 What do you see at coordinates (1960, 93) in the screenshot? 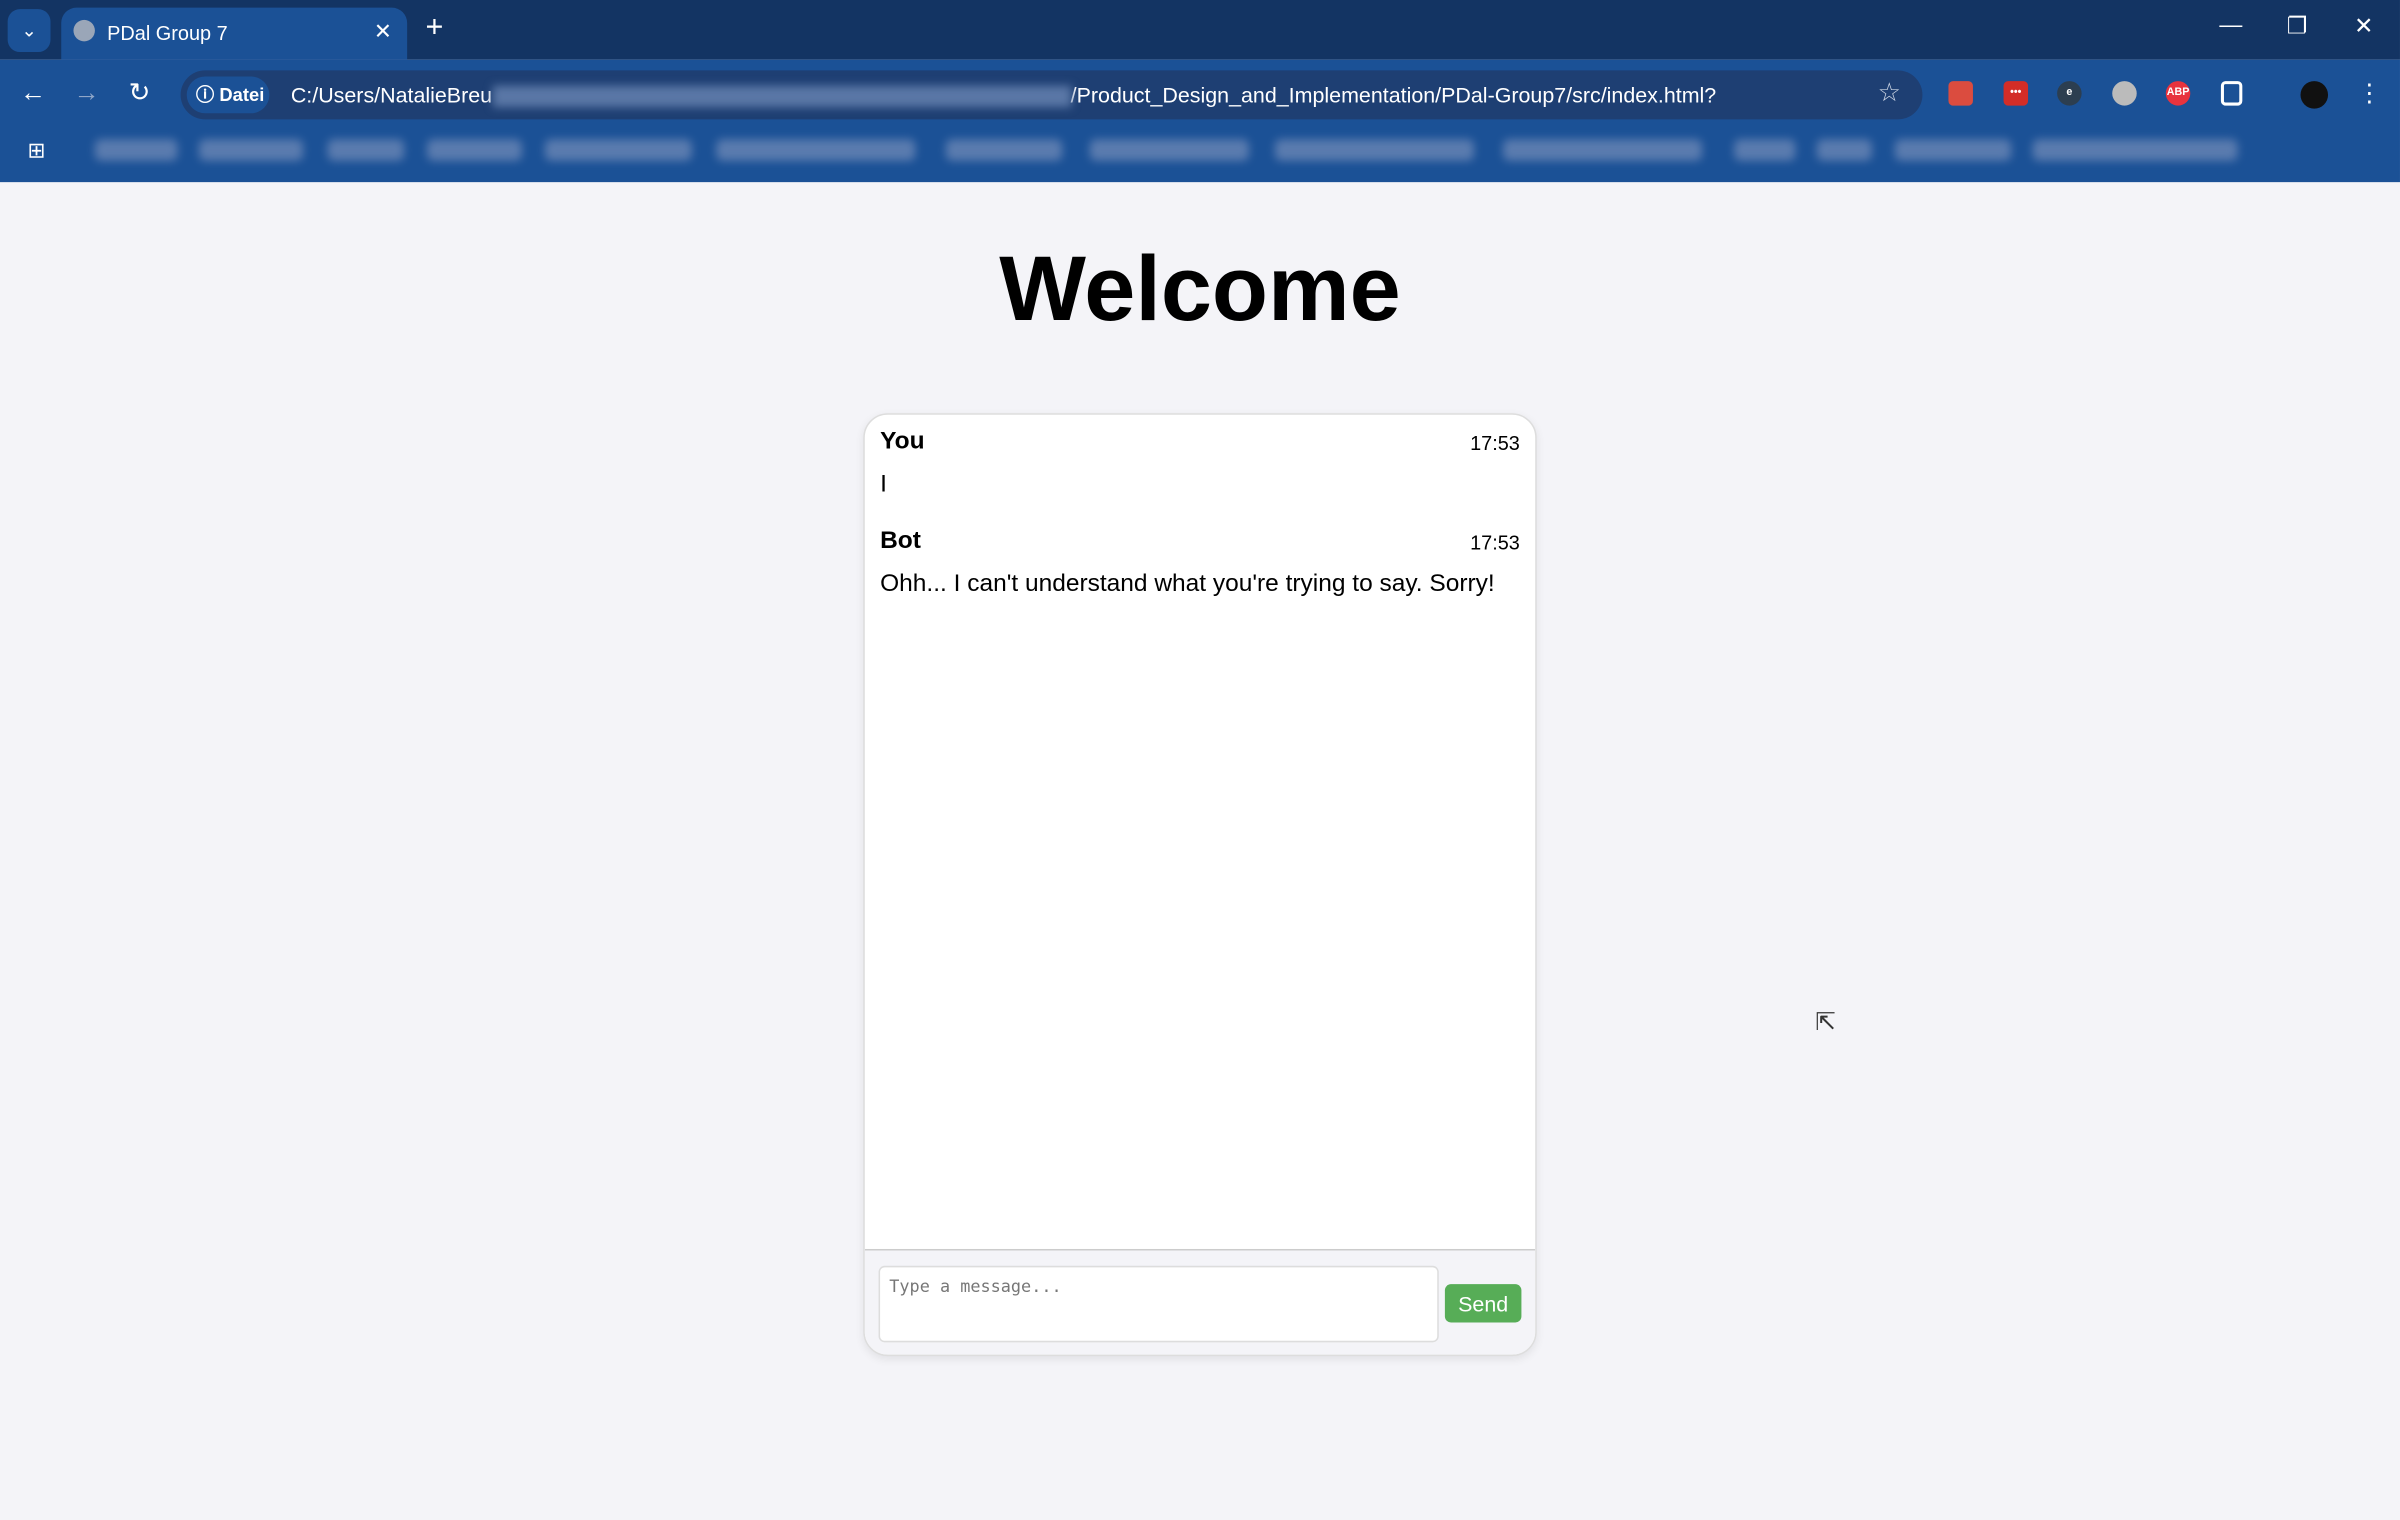
I see `todoist-extension-icon` at bounding box center [1960, 93].